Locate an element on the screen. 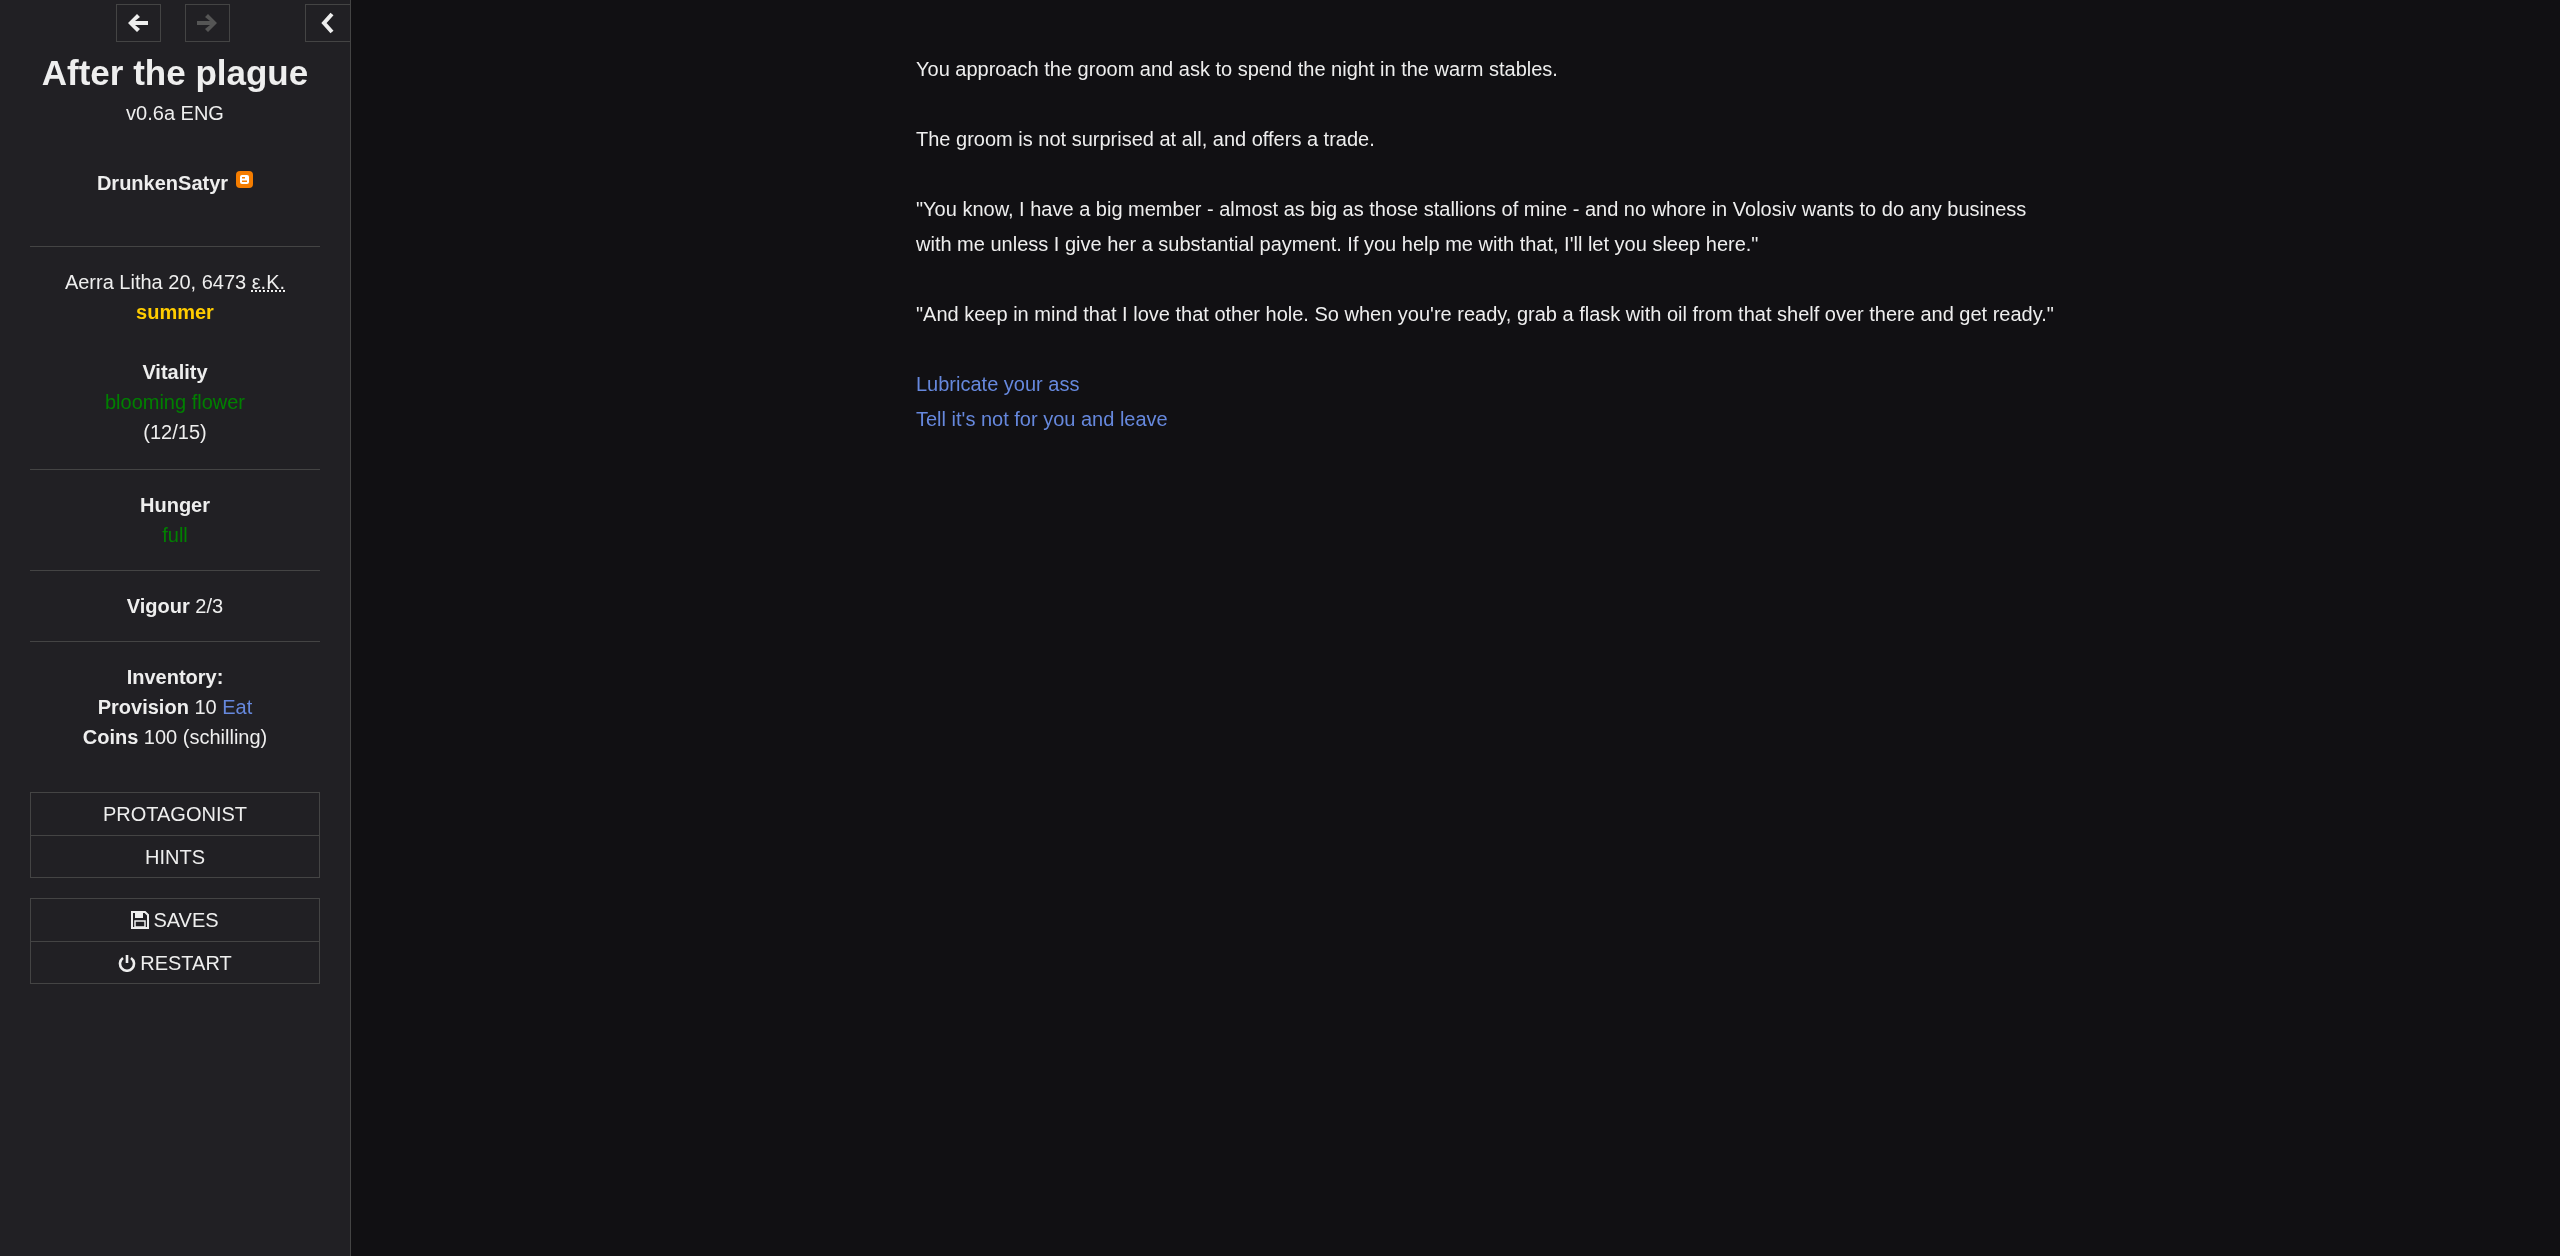 The image size is (2560, 1256). stat-status: blooming flower is located at coordinates (175, 402).